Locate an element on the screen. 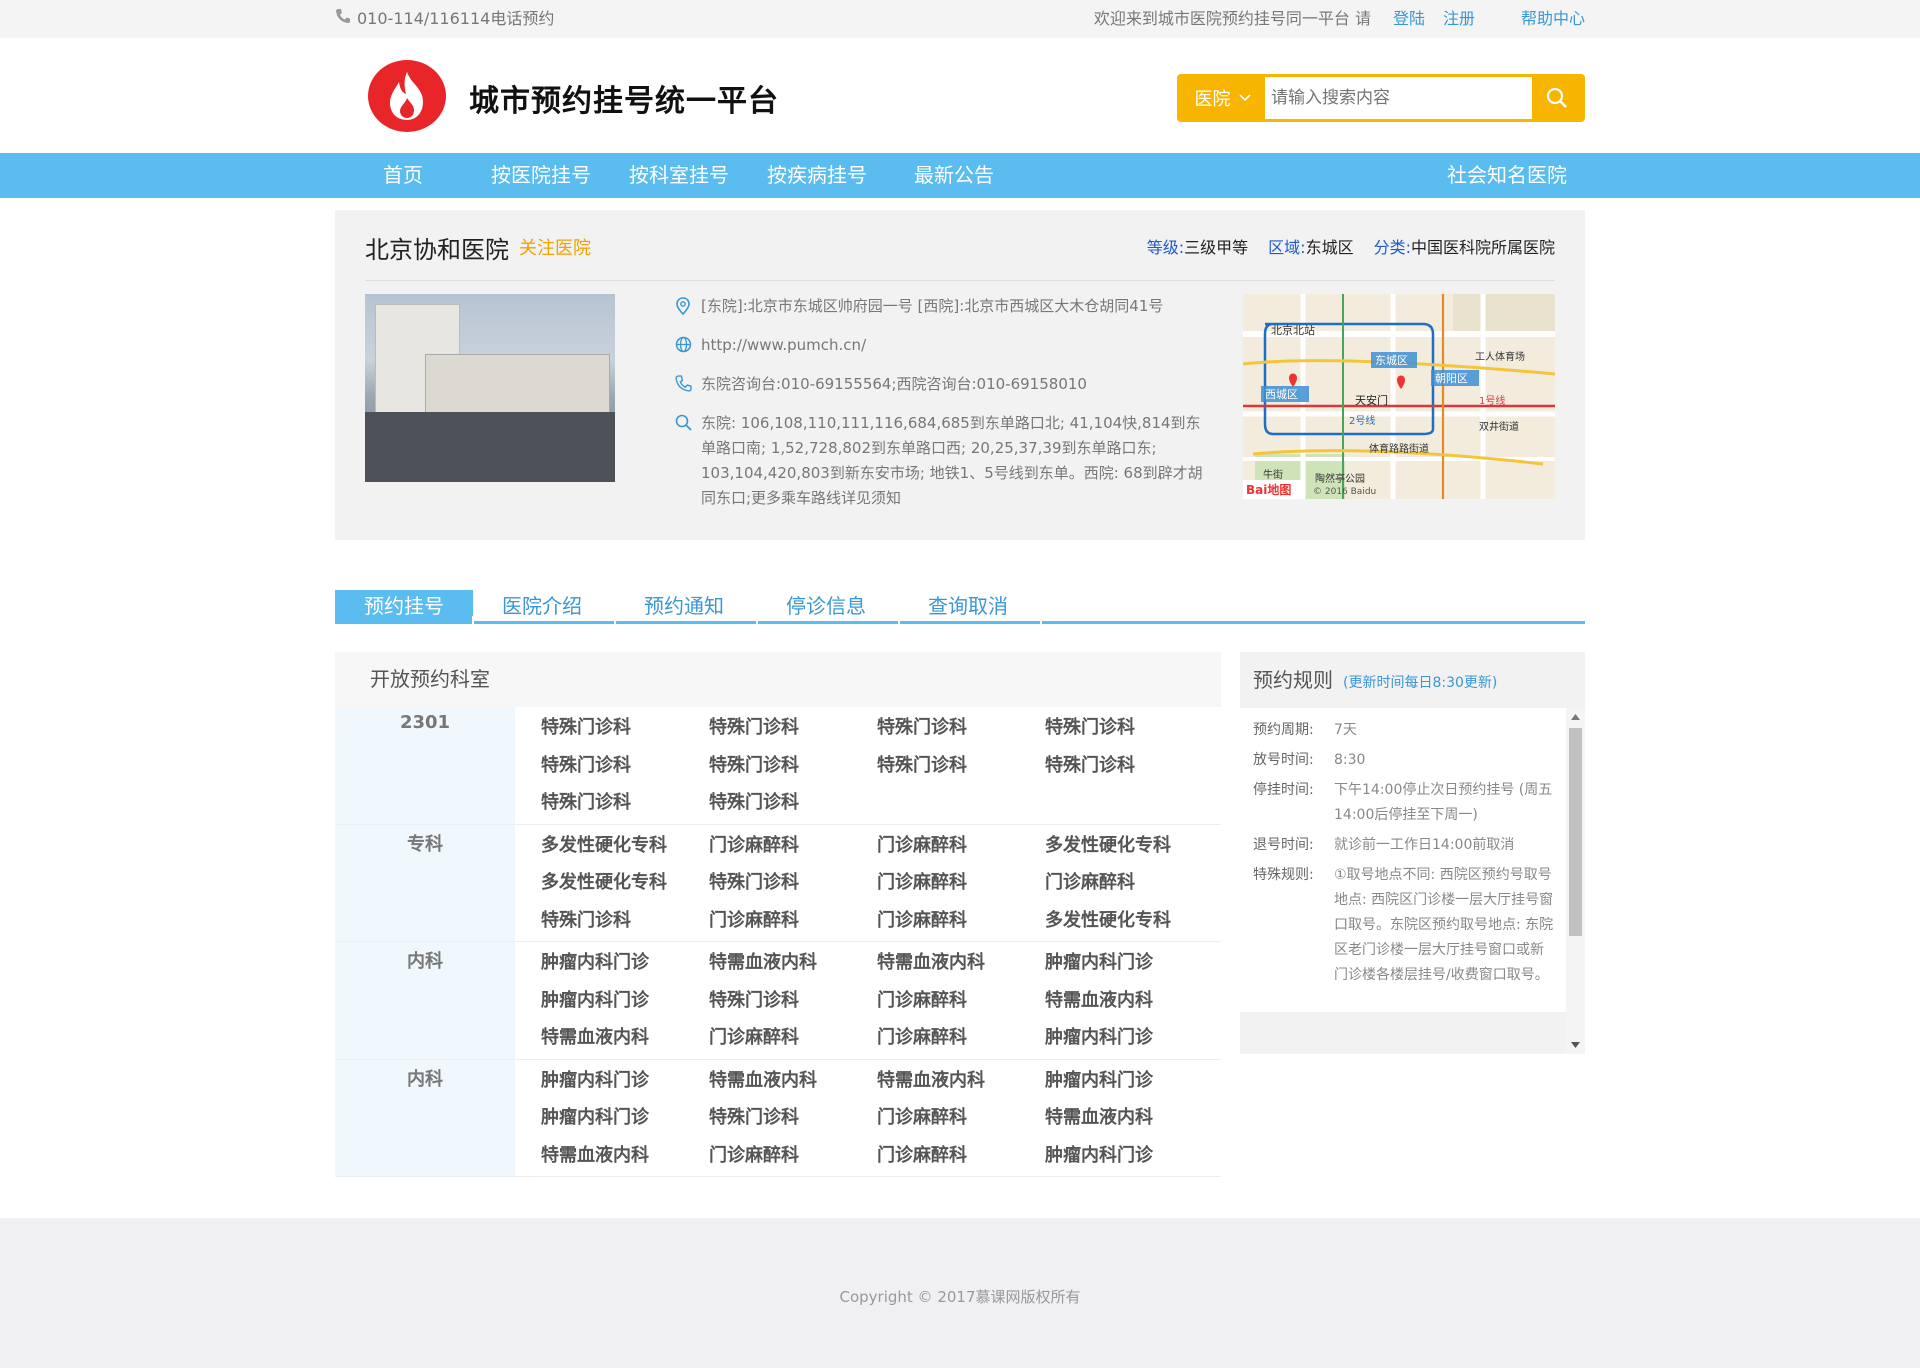 This screenshot has width=1920, height=1368. nav-famous-hospitals: 社会知名医院 is located at coordinates (1507, 175).